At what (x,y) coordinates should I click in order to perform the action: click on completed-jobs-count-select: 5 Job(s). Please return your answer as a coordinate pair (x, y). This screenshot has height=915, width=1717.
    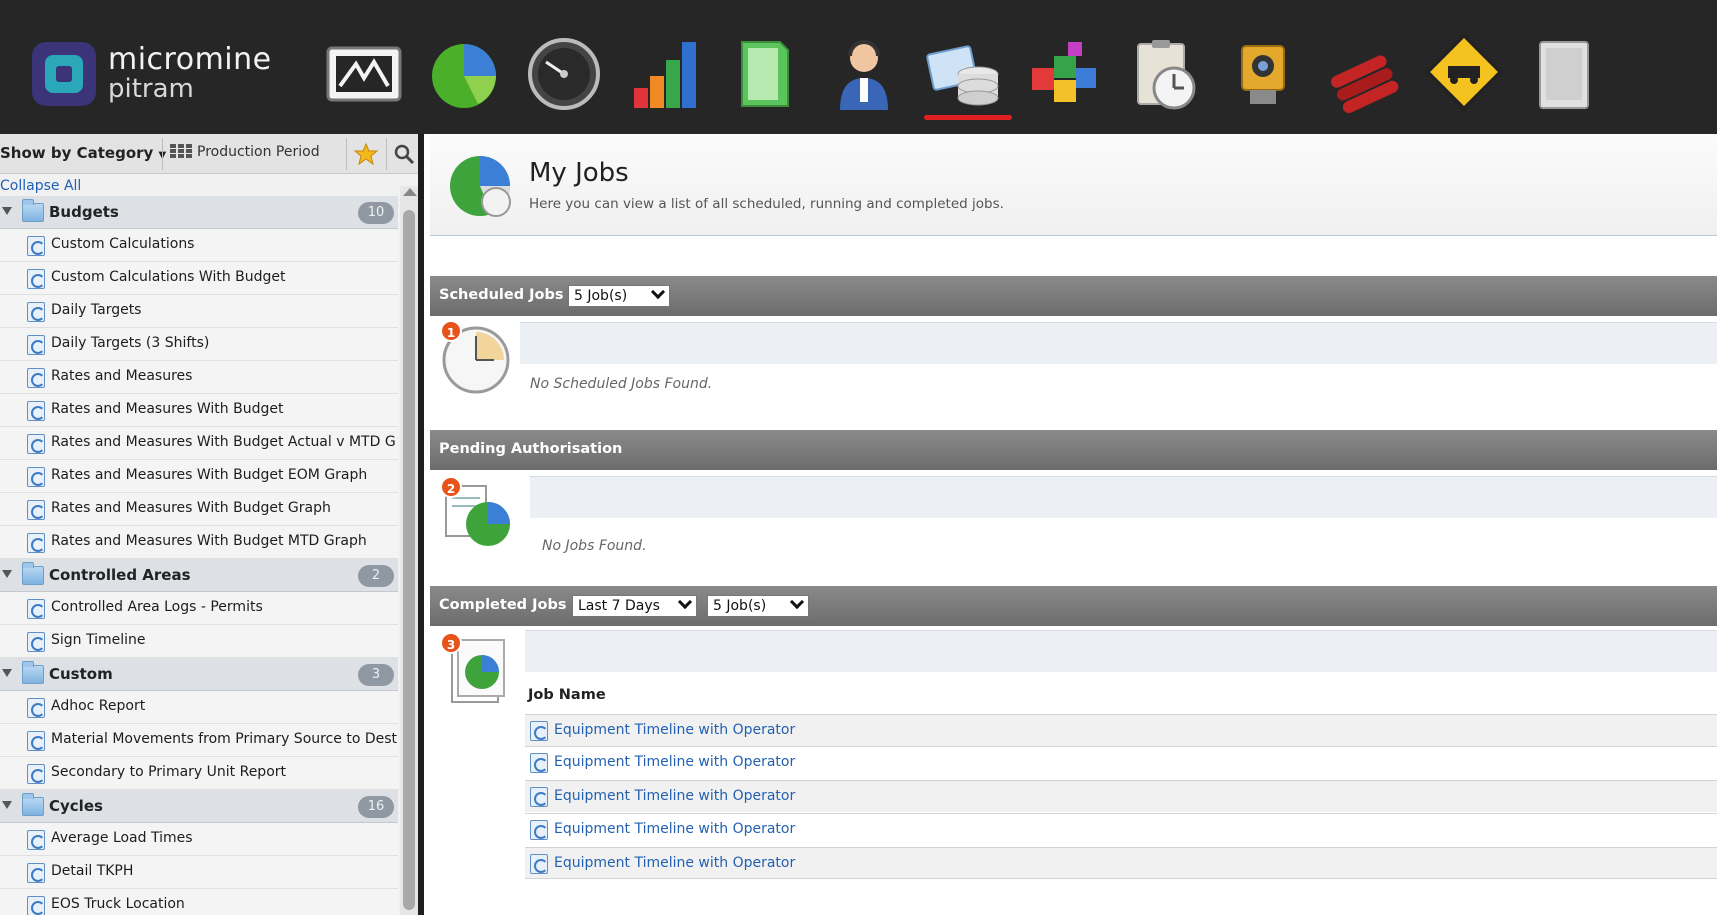
    Looking at the image, I should click on (758, 605).